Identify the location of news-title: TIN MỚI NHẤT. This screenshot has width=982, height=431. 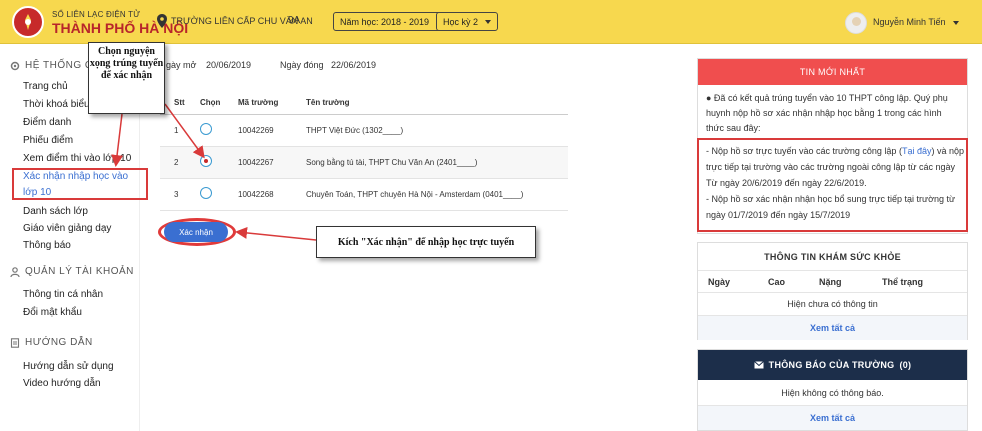
(832, 72).